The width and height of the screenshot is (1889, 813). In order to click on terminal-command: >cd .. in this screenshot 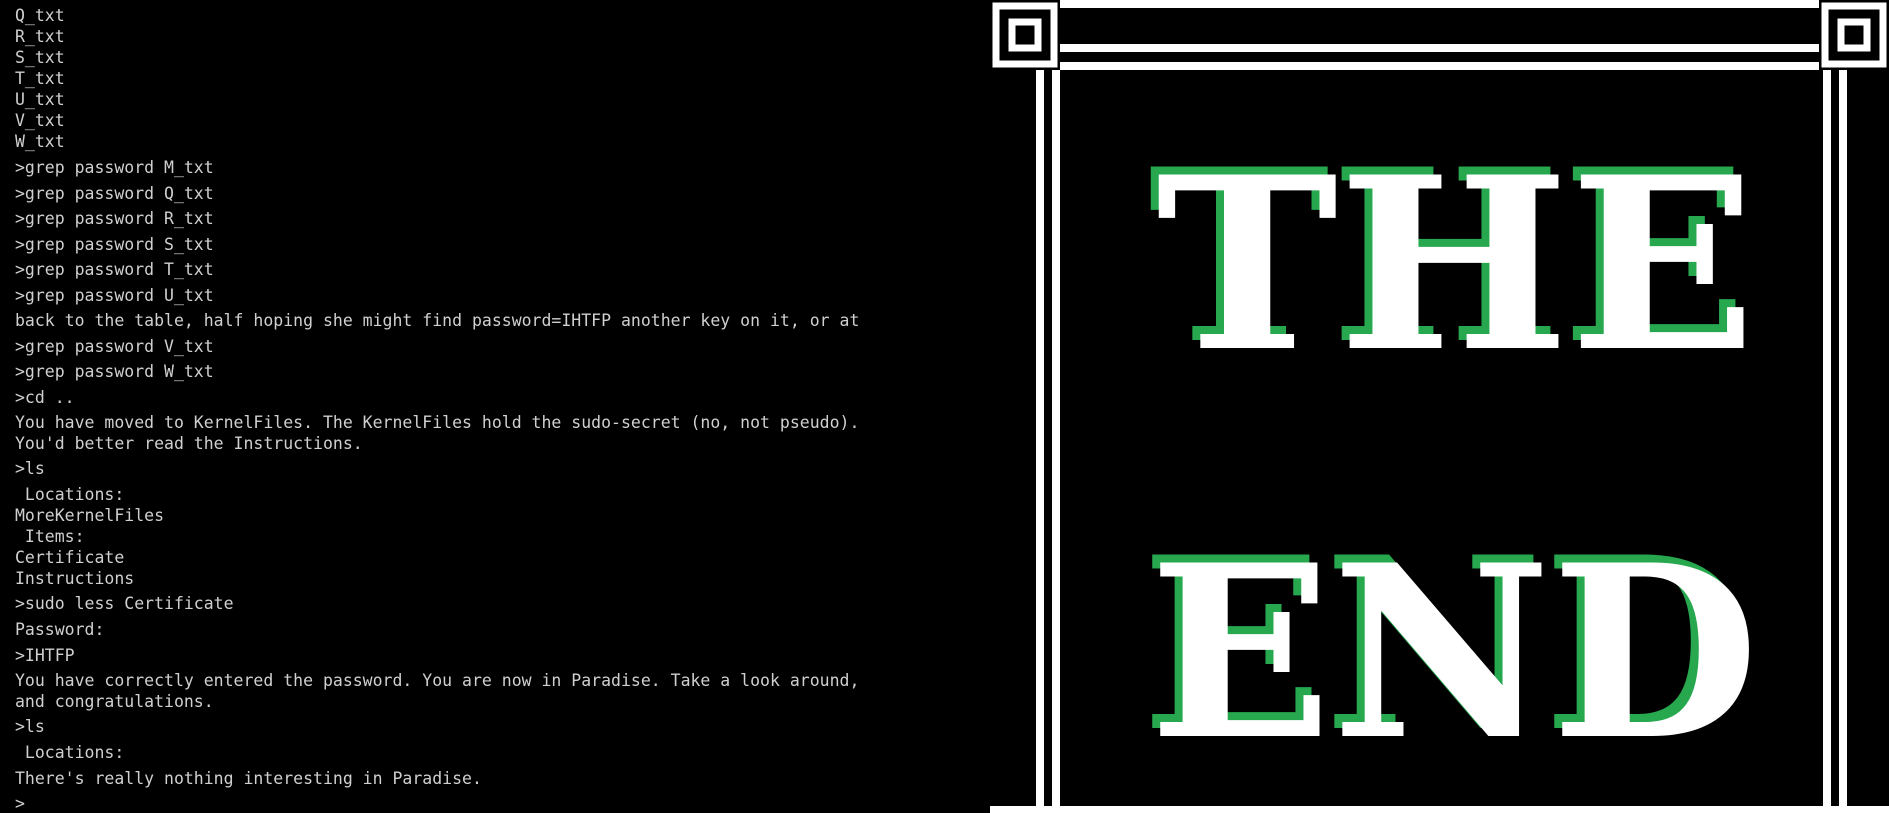, I will do `click(45, 397)`.